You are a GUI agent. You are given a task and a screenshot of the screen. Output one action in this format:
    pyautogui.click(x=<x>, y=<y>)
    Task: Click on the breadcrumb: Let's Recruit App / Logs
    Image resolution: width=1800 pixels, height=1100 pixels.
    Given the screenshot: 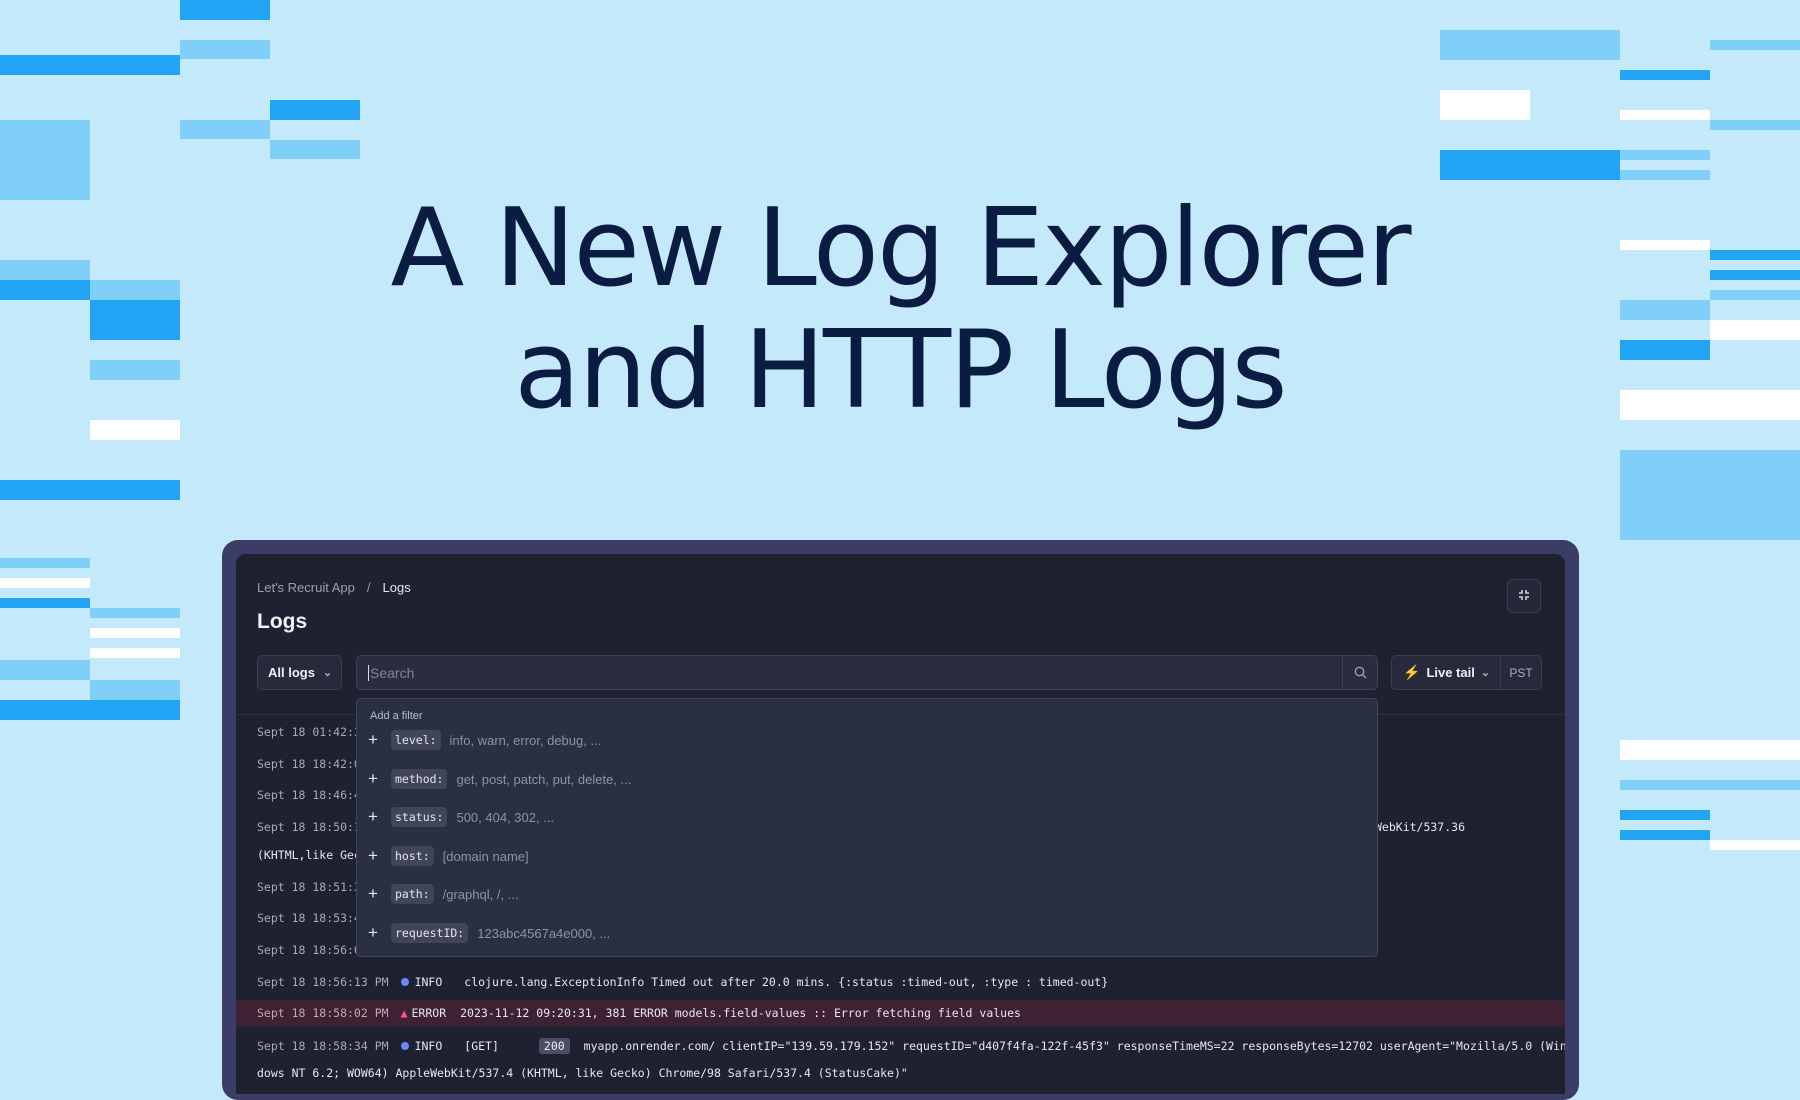 What is the action you would take?
    pyautogui.click(x=334, y=587)
    